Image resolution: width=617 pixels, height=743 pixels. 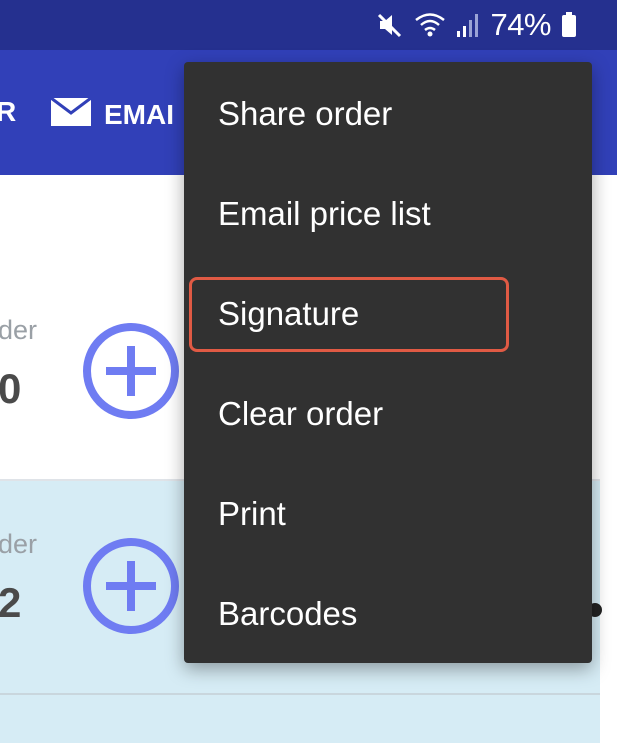 I want to click on wifi-icon, so click(x=430, y=25).